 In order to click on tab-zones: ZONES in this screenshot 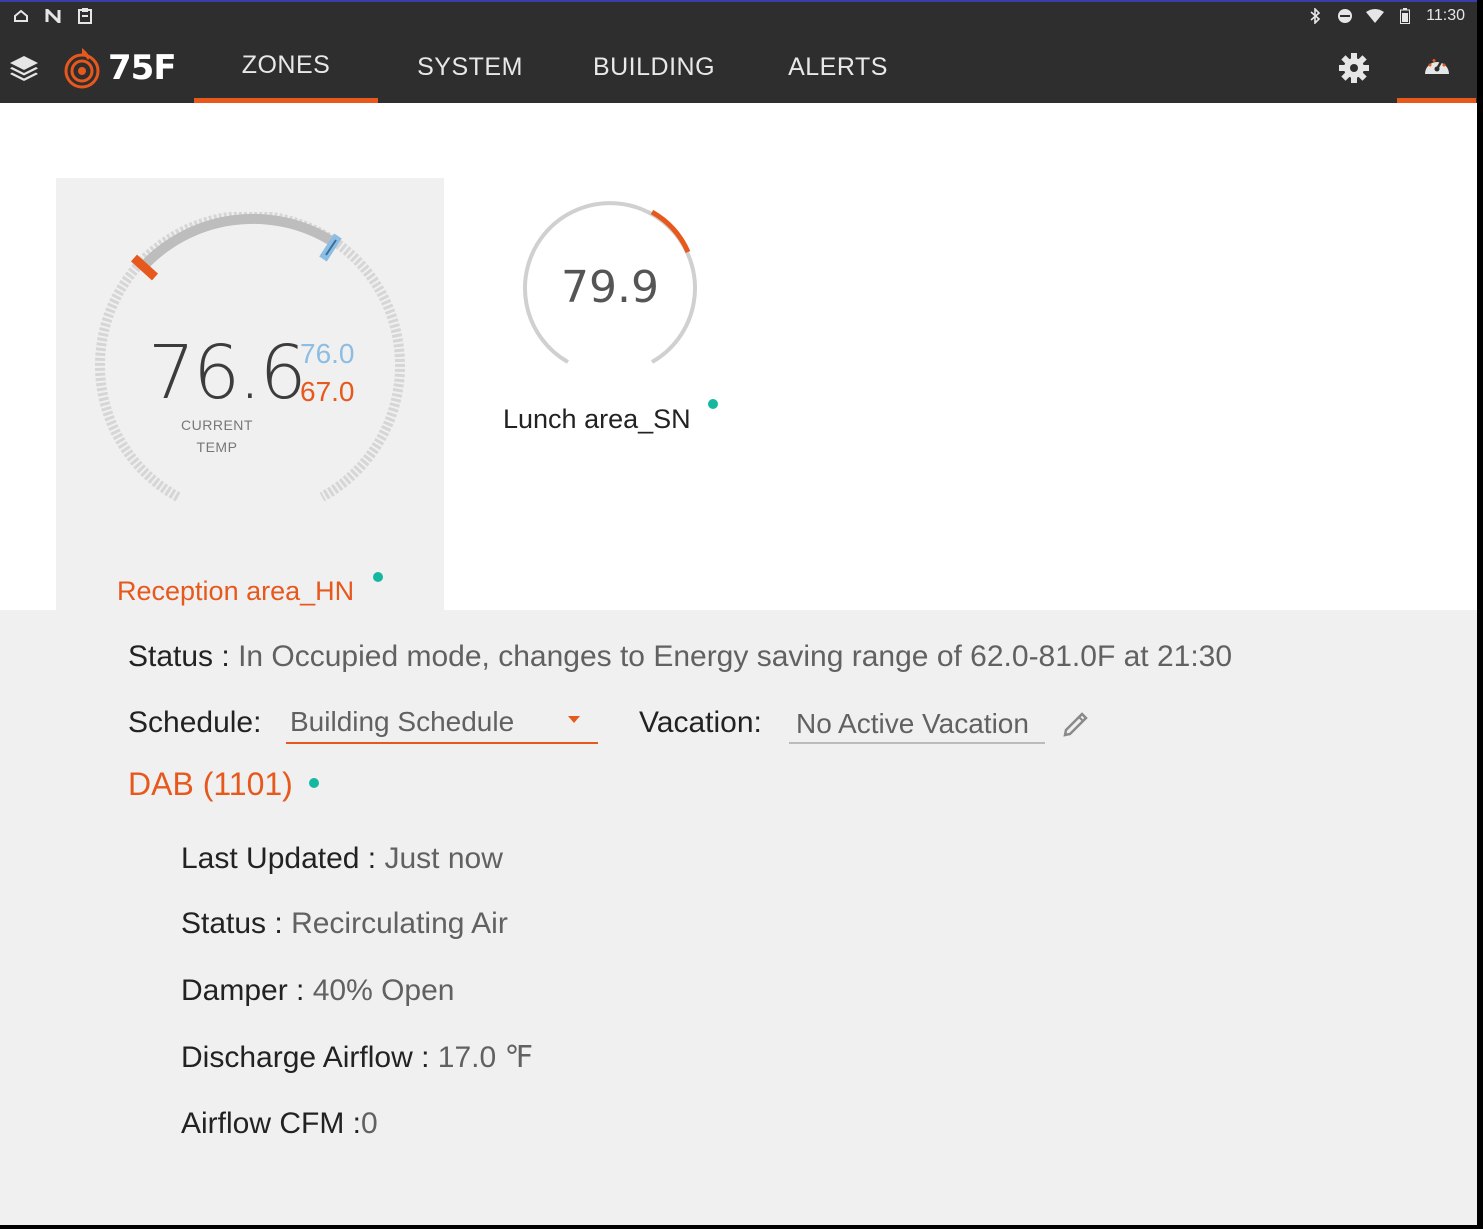, I will do `click(286, 67)`.